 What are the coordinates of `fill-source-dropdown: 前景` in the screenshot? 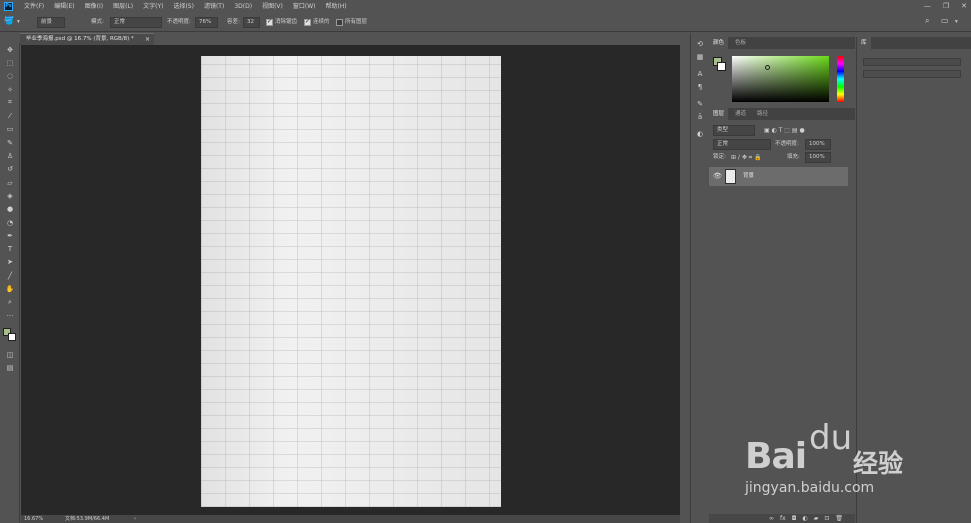 It's located at (51, 22).